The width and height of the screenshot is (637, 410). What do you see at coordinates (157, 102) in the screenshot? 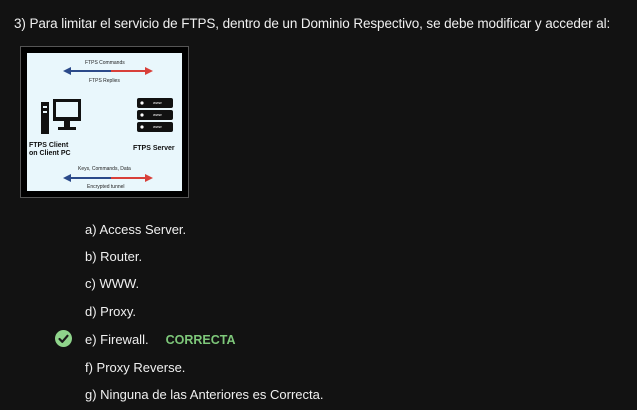
I see `server-slot-1: www` at bounding box center [157, 102].